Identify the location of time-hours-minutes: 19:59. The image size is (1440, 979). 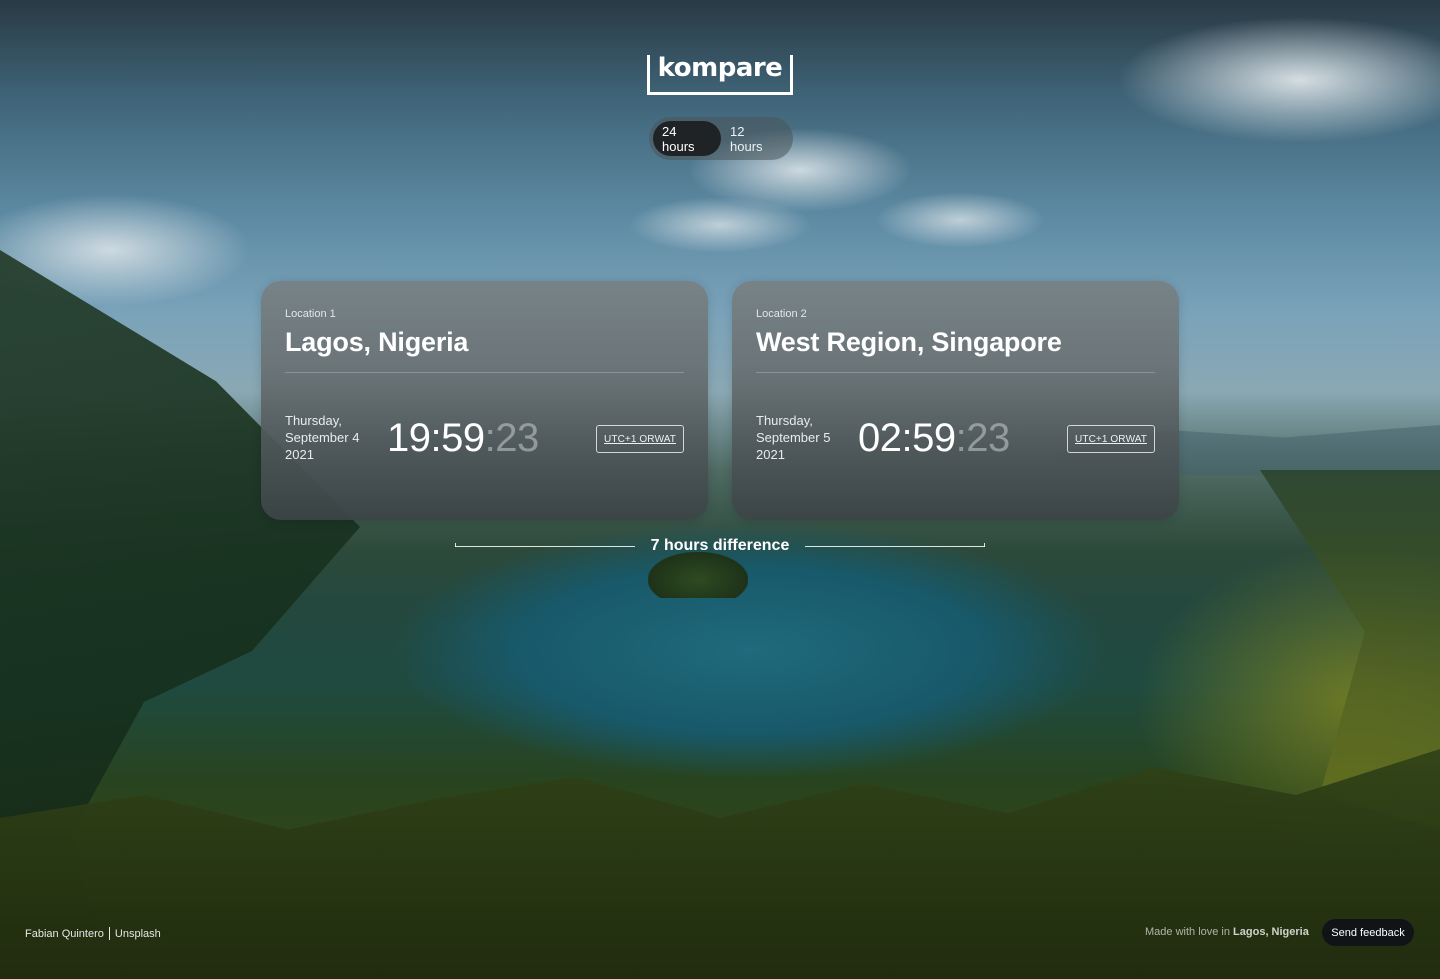
(436, 438).